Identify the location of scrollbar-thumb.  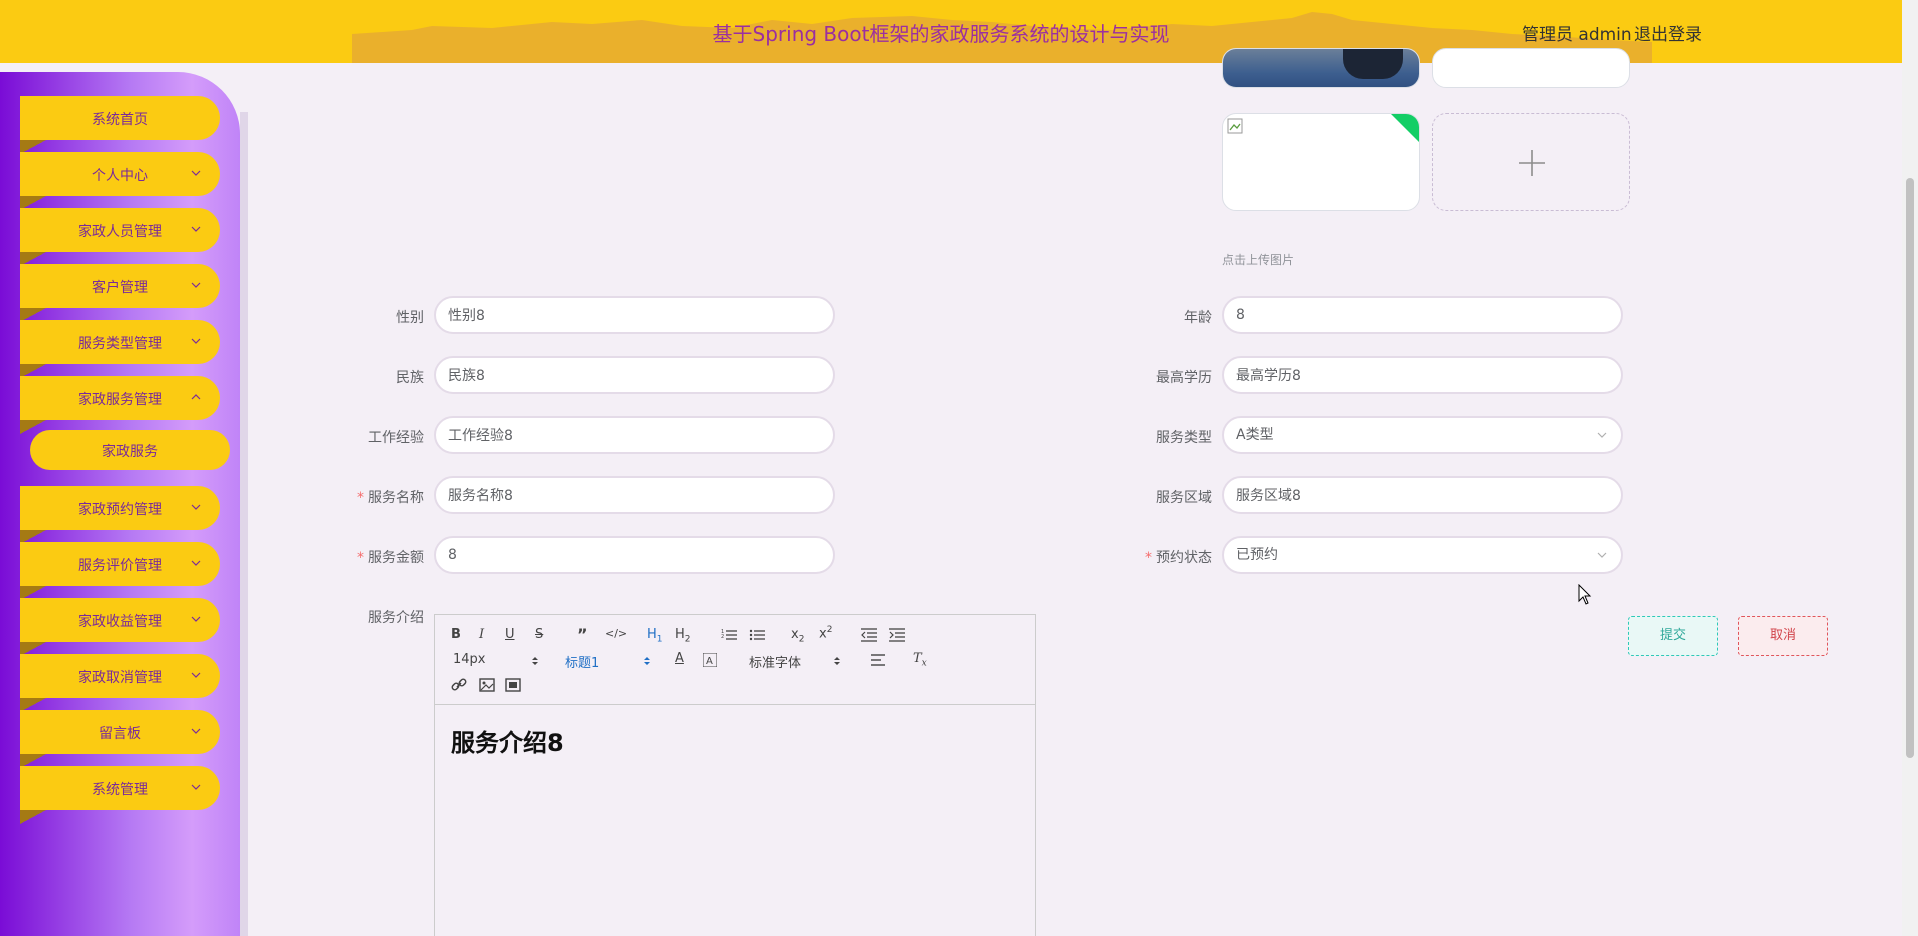
(1910, 468).